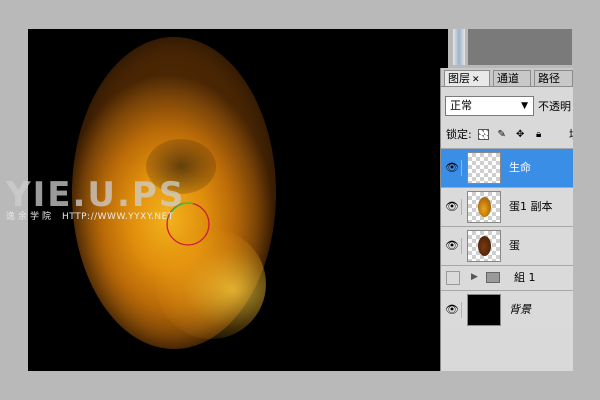 The height and width of the screenshot is (400, 600). Describe the element at coordinates (520, 309) in the screenshot. I see `layer-name: 背景` at that location.